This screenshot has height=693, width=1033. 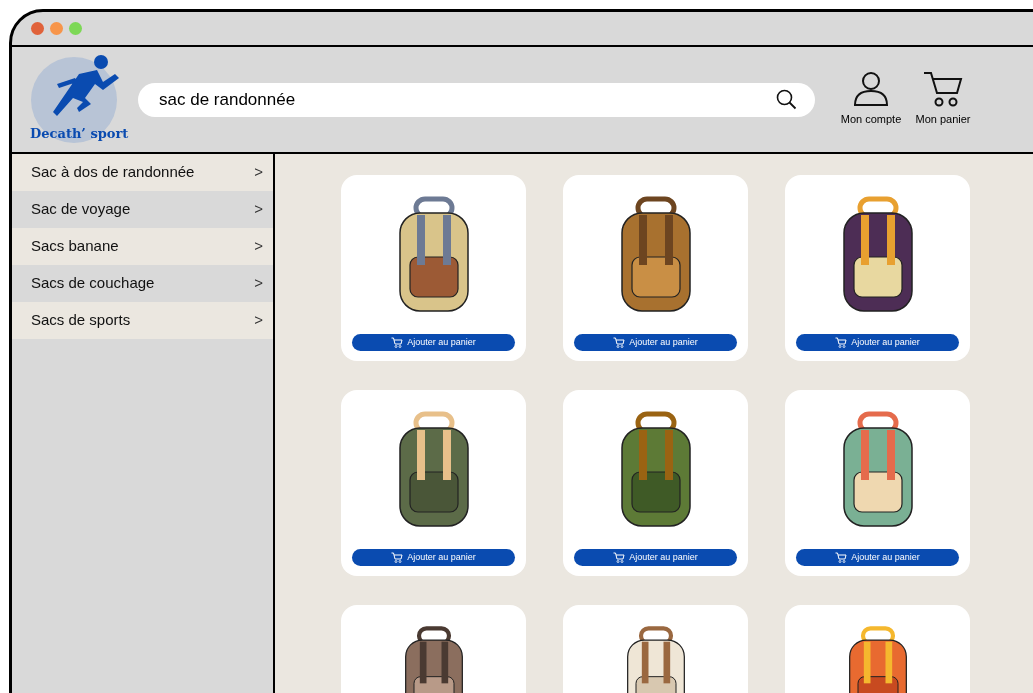 I want to click on logo-text: Decath’ sport, so click(x=79, y=134).